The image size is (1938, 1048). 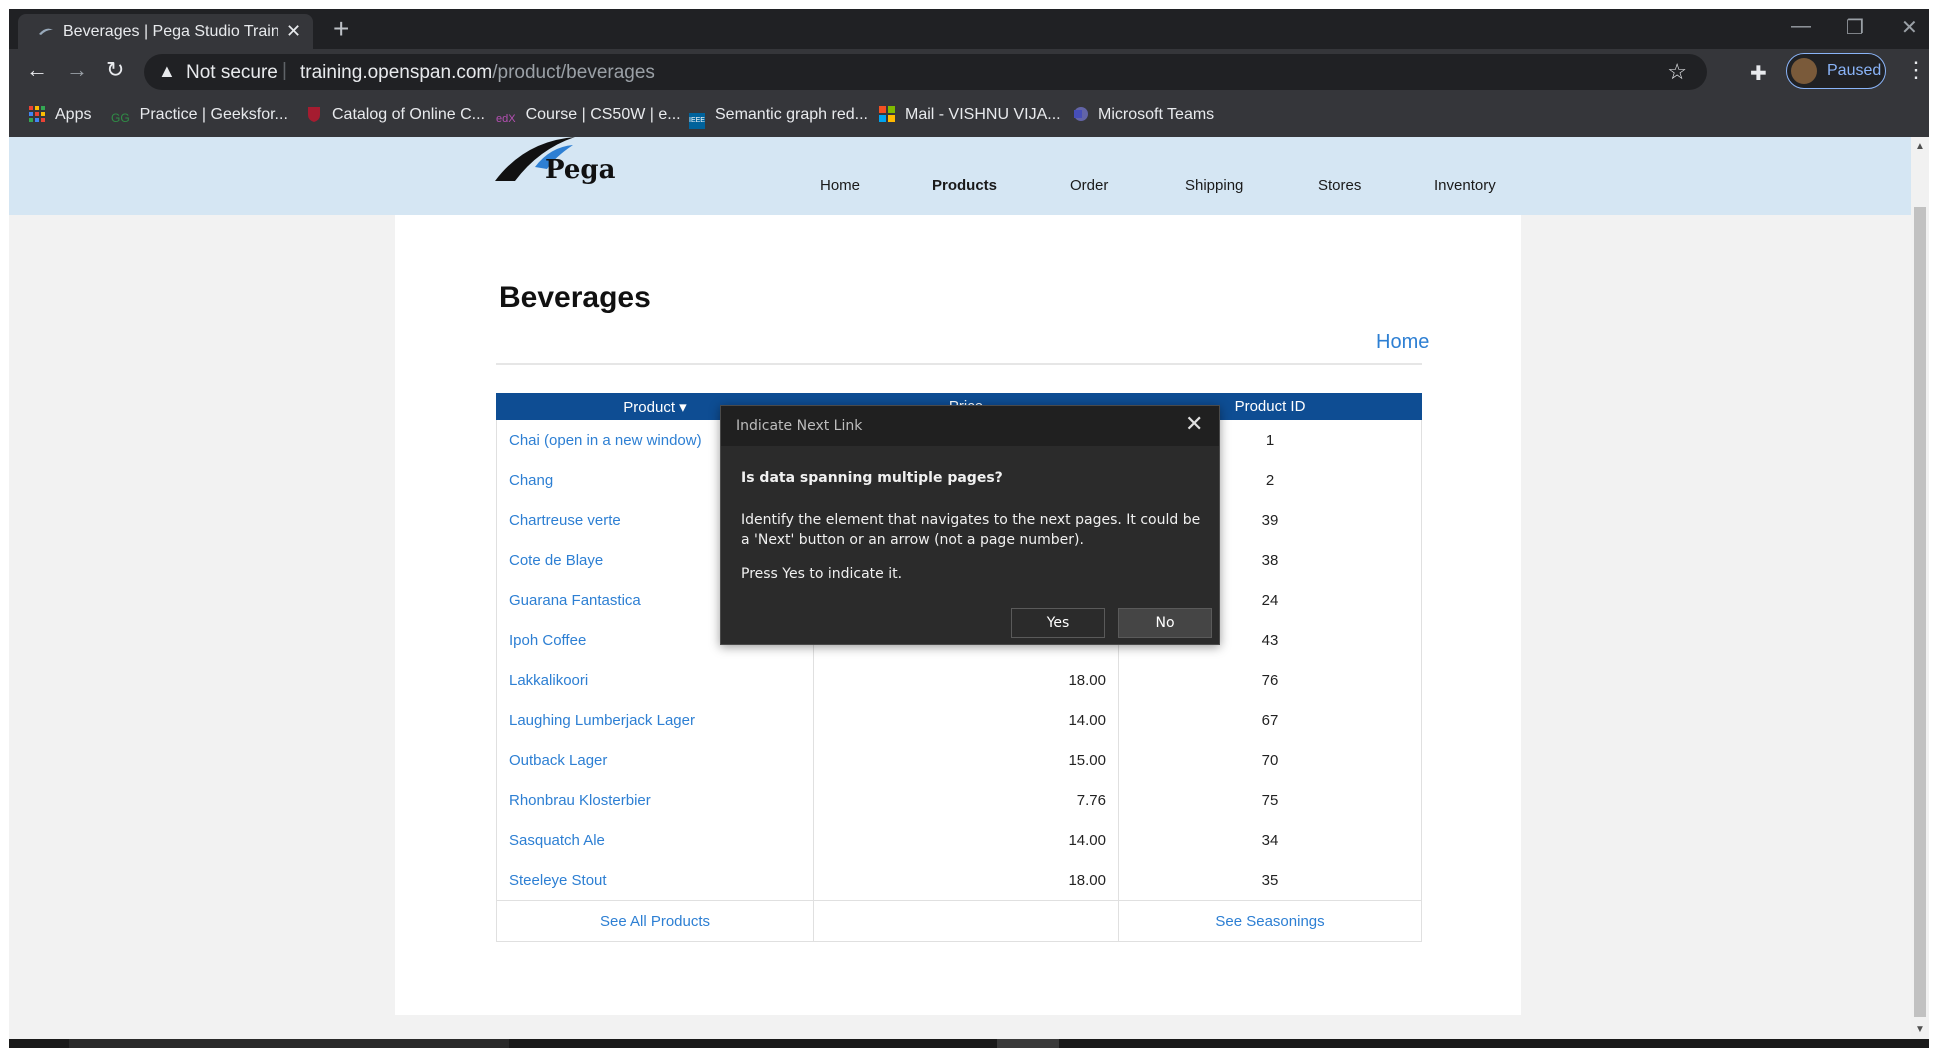 What do you see at coordinates (580, 170) in the screenshot?
I see `logo-text: Pega` at bounding box center [580, 170].